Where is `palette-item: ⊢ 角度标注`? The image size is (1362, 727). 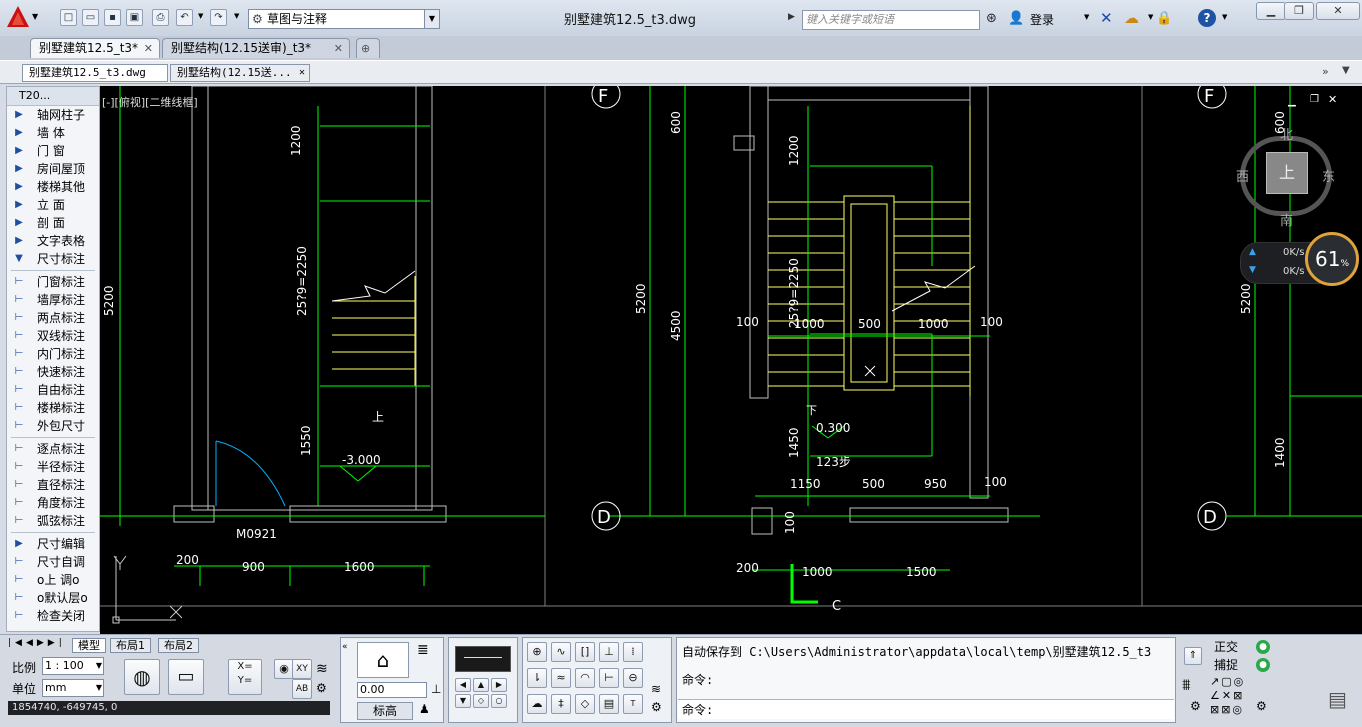 palette-item: ⊢ 角度标注 is located at coordinates (53, 503).